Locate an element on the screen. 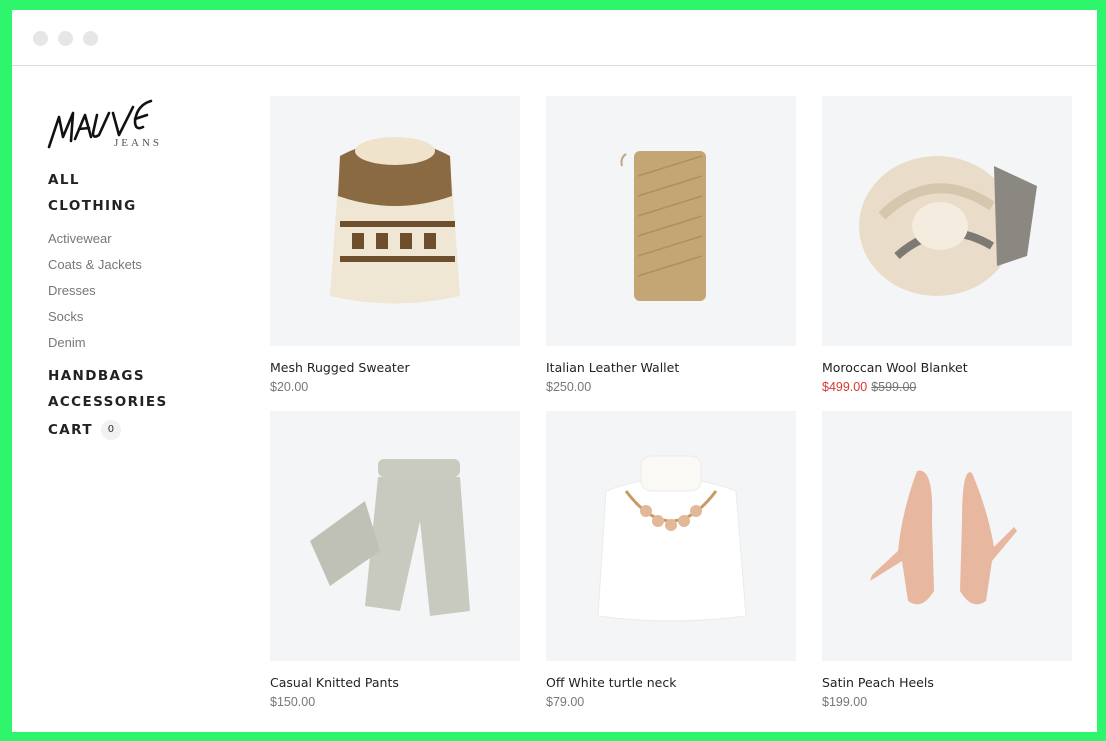  product-image-sweater is located at coordinates (395, 221).